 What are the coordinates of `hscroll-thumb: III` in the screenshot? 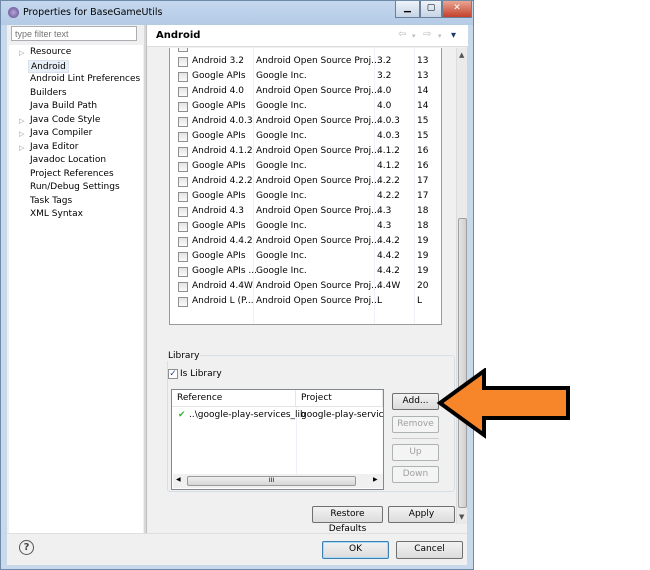 It's located at (271, 481).